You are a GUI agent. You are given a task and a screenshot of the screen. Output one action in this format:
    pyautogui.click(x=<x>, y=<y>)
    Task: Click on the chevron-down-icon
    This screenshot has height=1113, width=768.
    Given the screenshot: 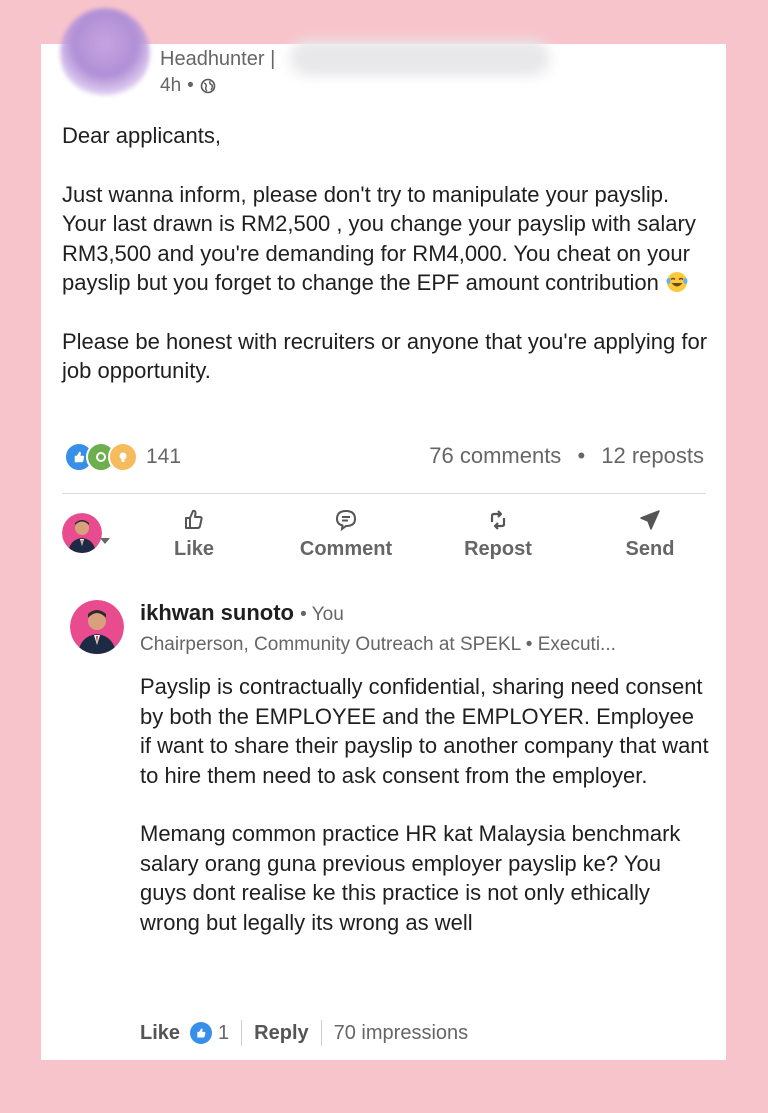 What is the action you would take?
    pyautogui.click(x=105, y=541)
    